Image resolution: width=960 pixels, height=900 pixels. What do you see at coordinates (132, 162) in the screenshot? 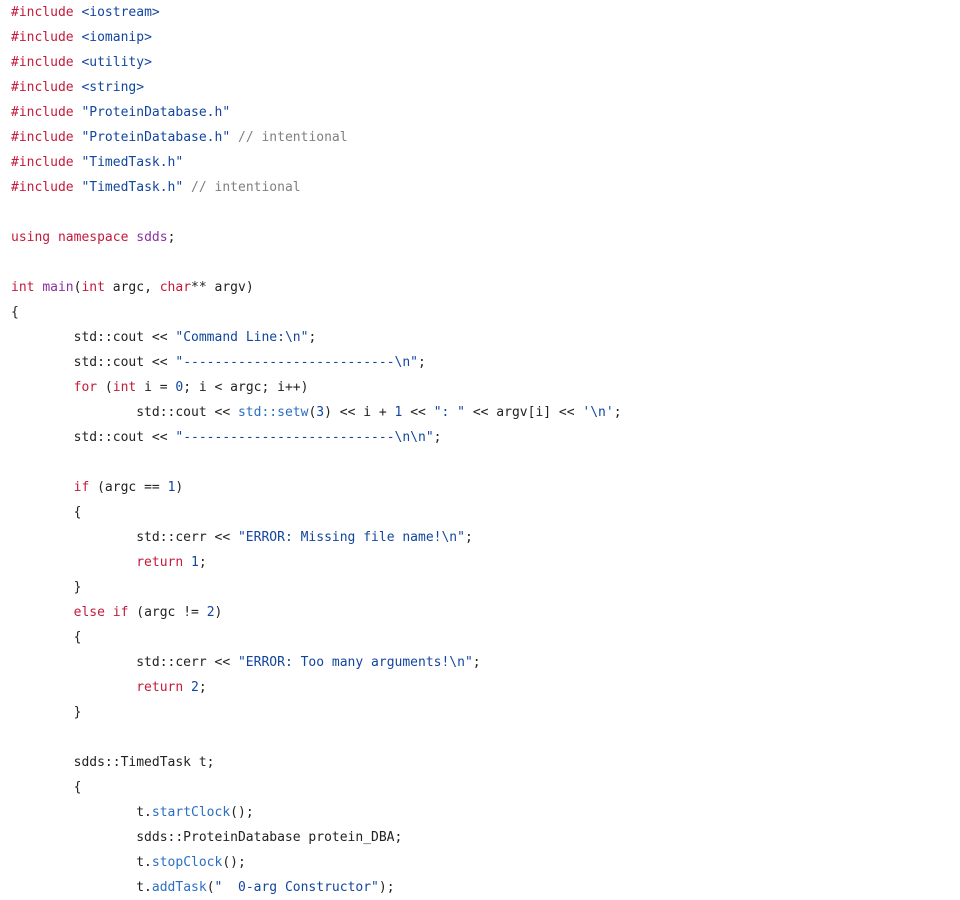
I see `code-token-str: "TimedTask.h"` at bounding box center [132, 162].